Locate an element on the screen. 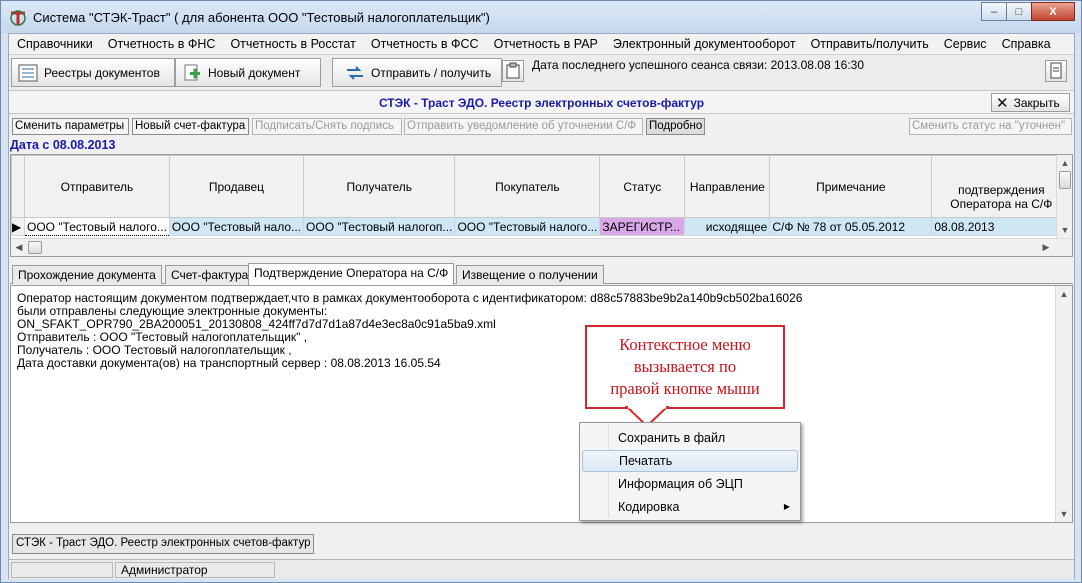  change-params-button: Сменить параметры is located at coordinates (70, 126).